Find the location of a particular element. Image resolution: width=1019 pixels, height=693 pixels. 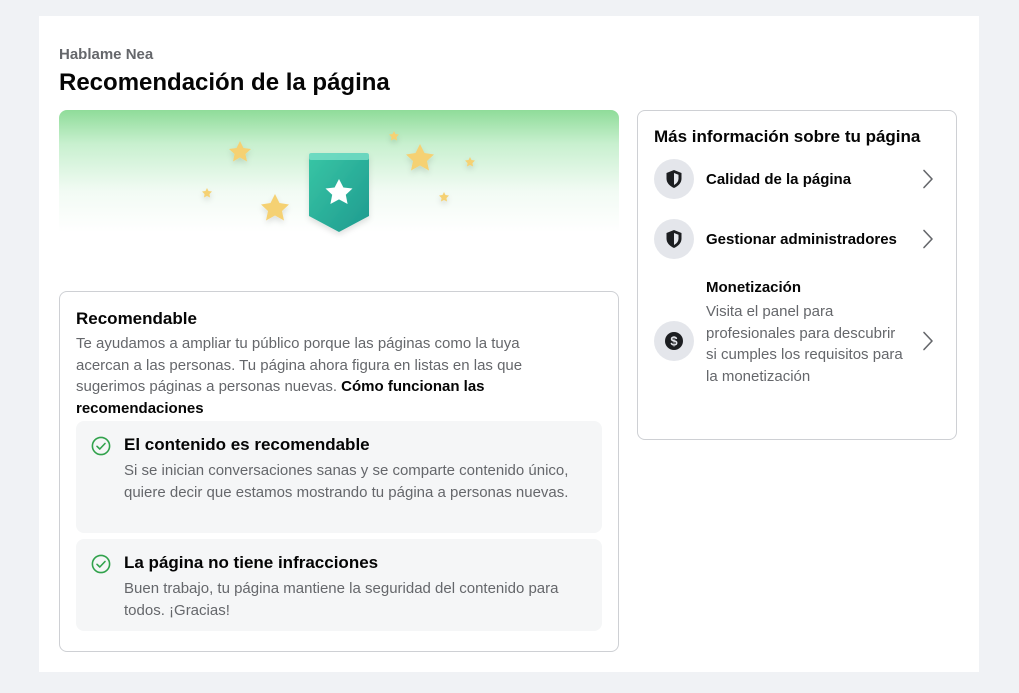

page-name: Hablame Nea is located at coordinates (106, 54).